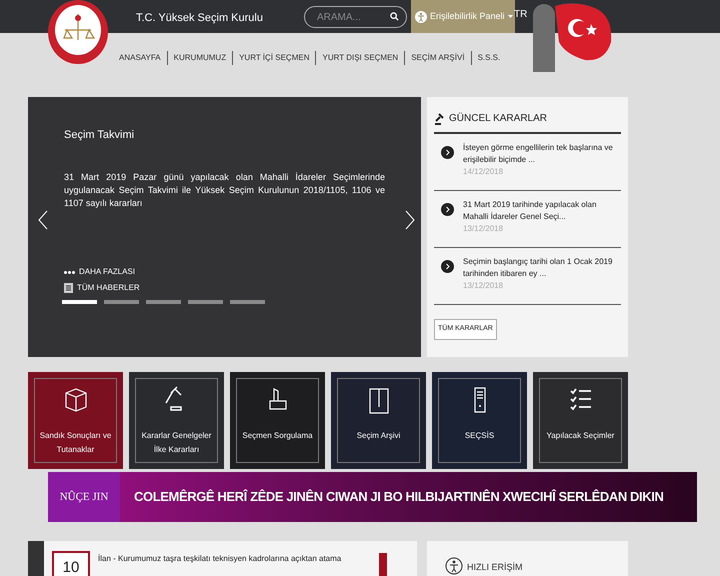 The image size is (720, 576). I want to click on site-title: T.C. Yüksek Seçim Kurulu, so click(199, 18).